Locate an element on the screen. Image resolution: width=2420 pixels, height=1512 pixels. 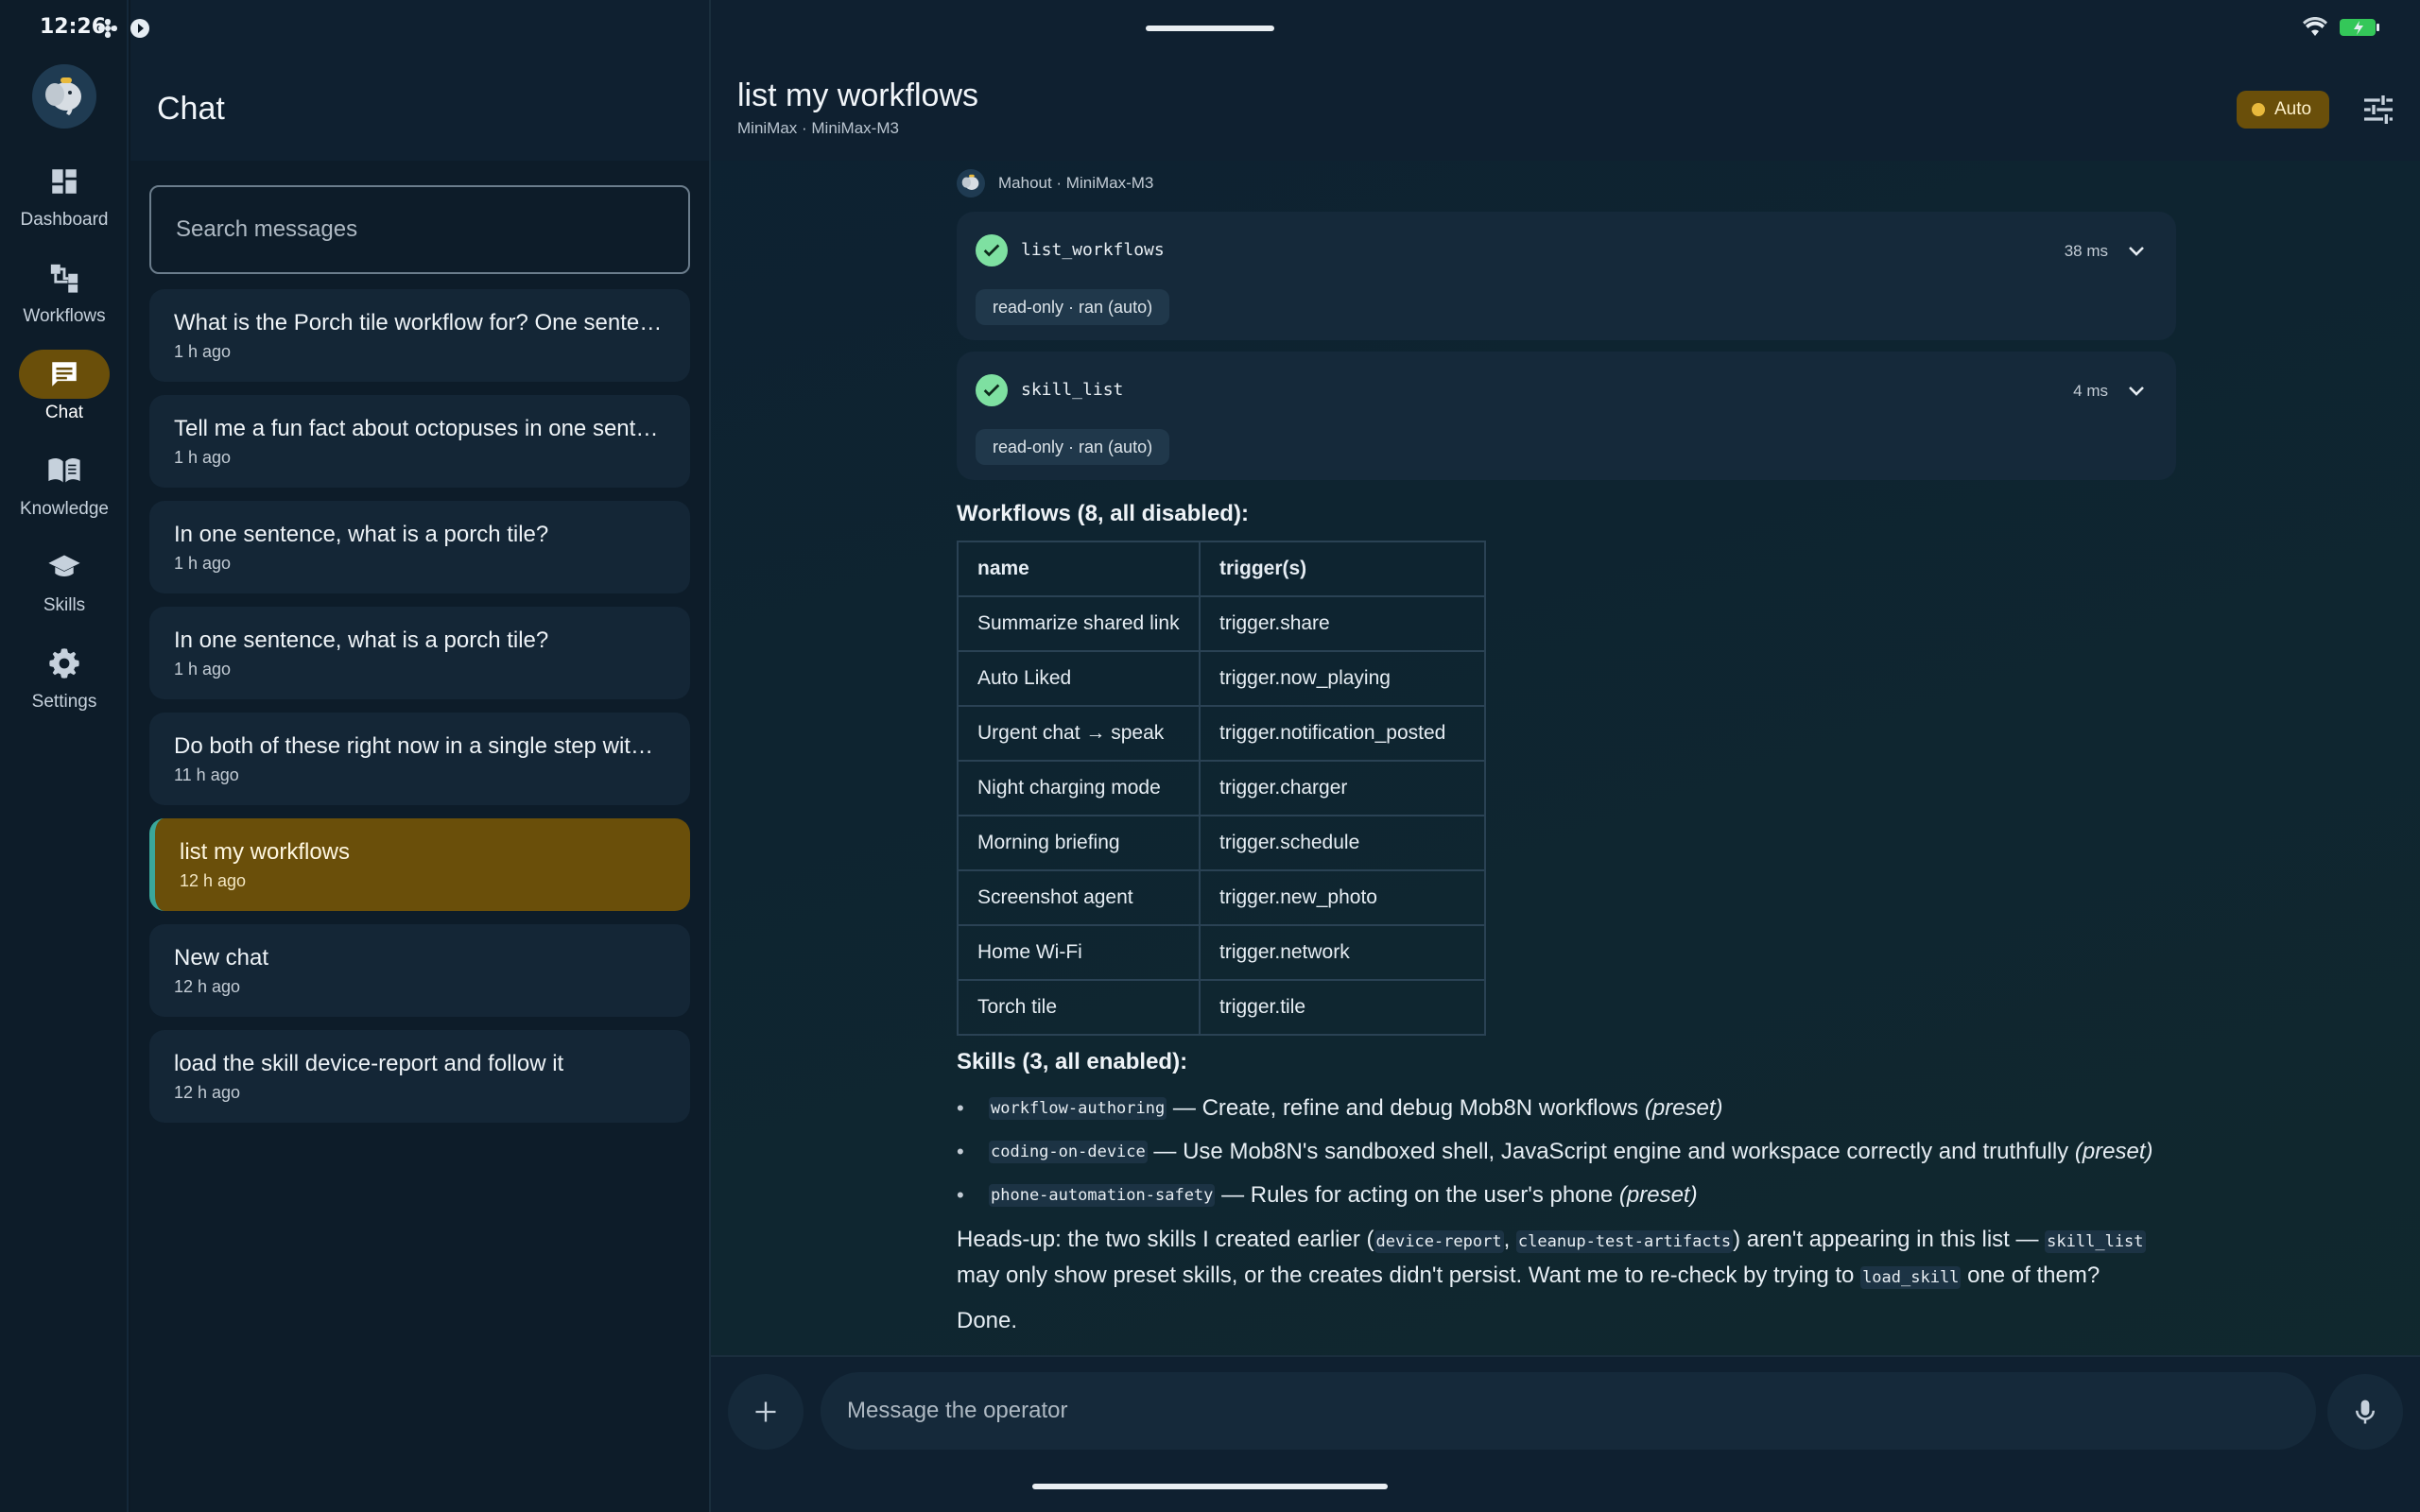
tool-call-card: skill_list 4 ms read-only · ran (auto) is located at coordinates (1566, 416).